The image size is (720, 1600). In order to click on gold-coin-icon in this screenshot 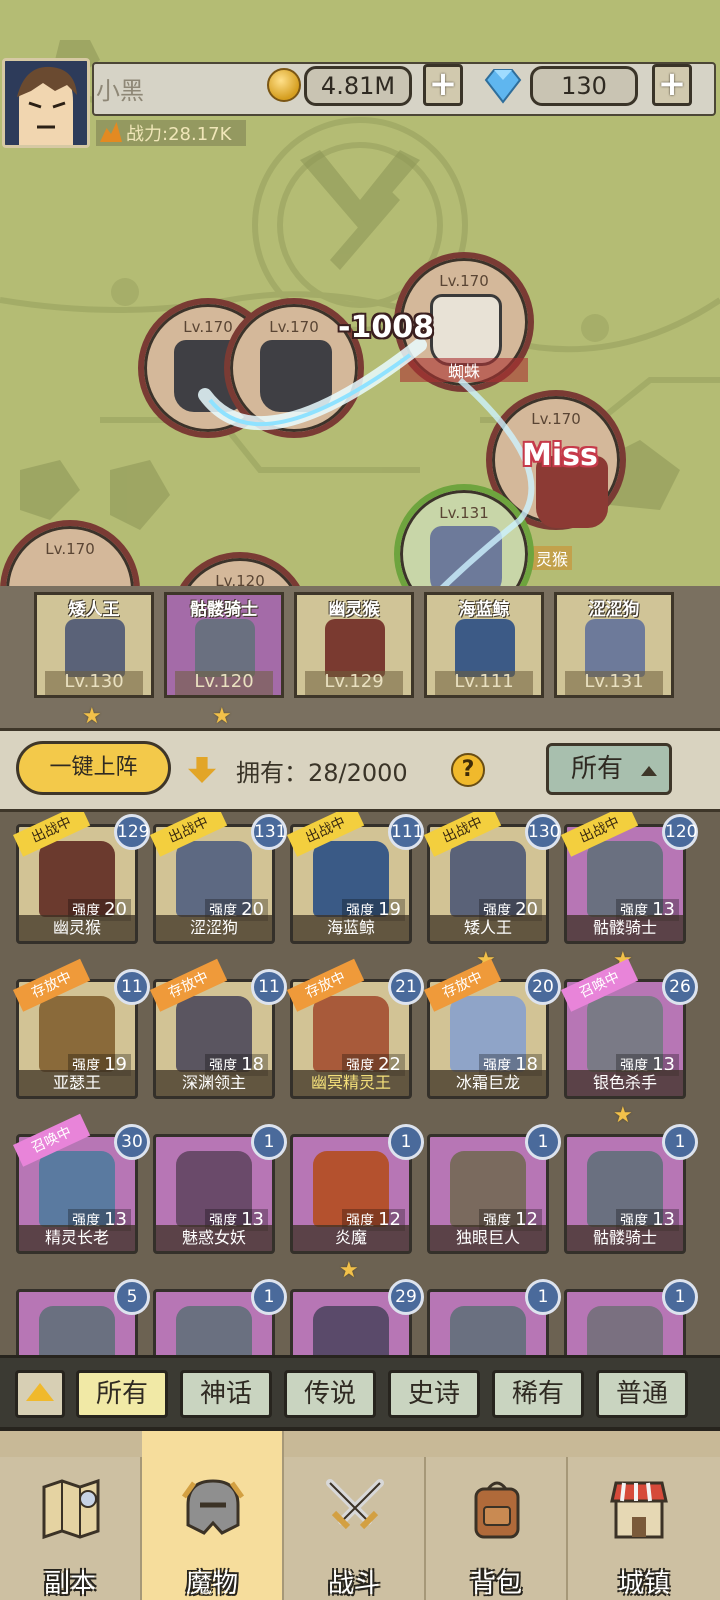, I will do `click(284, 85)`.